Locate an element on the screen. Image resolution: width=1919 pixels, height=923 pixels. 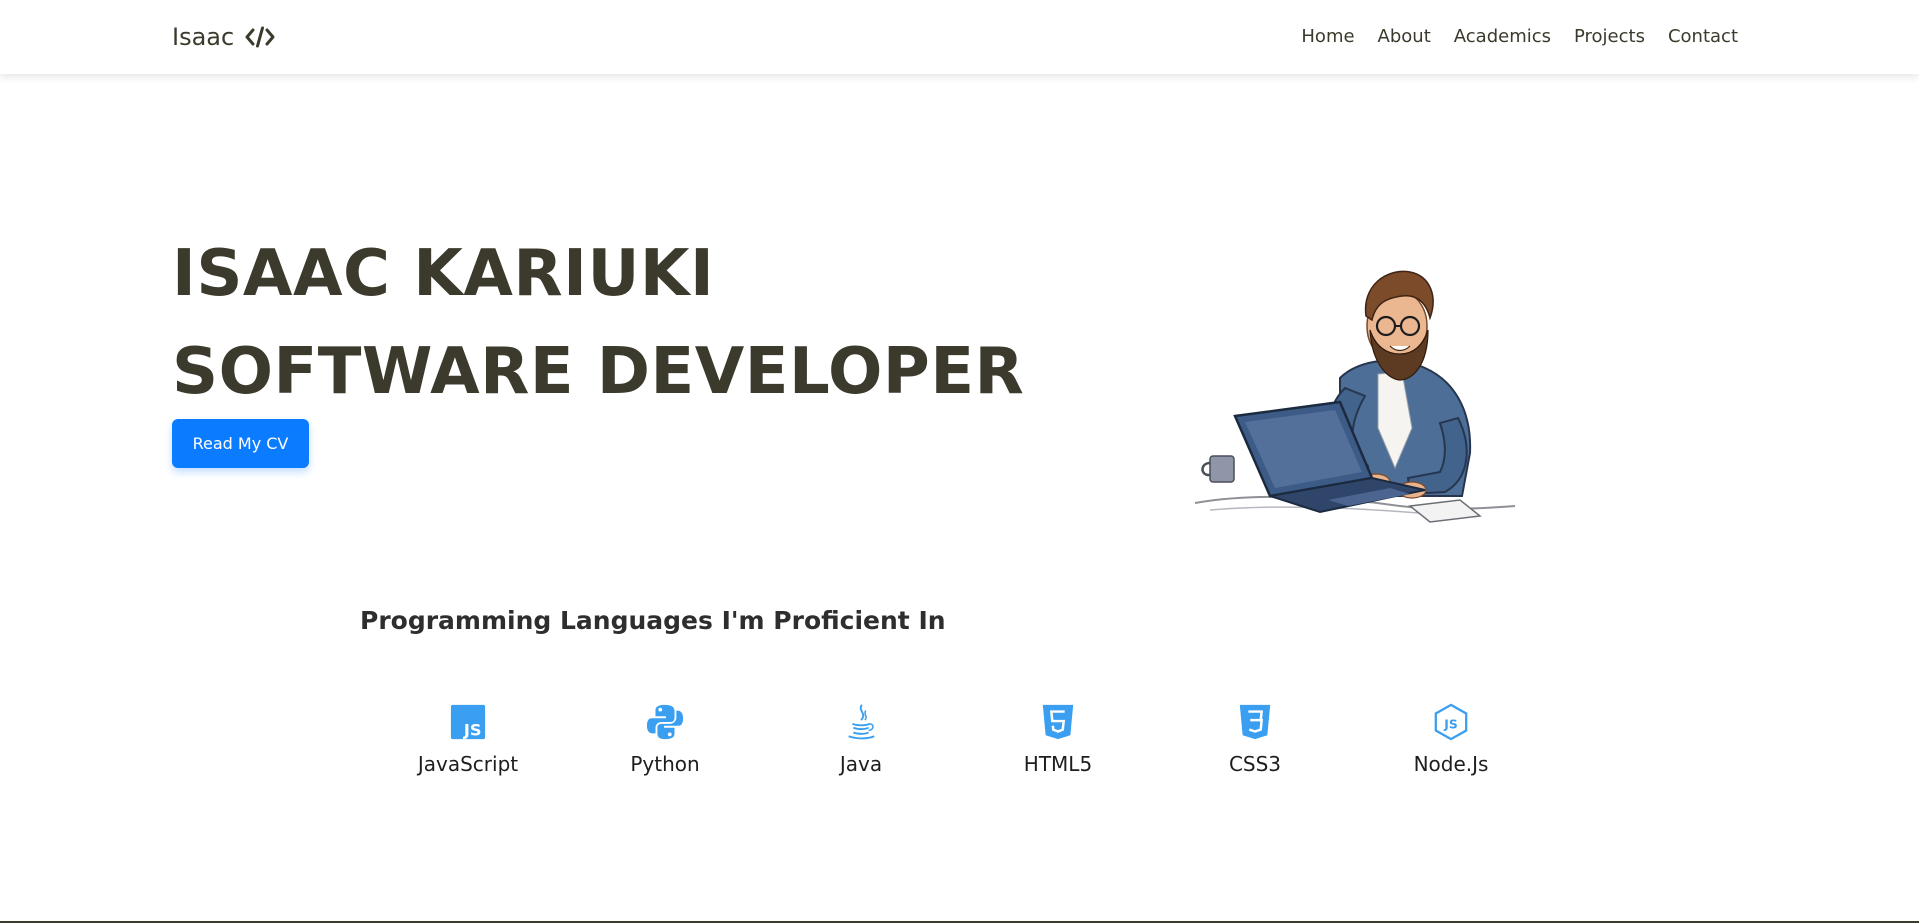
developer-laptop-illustration is located at coordinates (1355, 396).